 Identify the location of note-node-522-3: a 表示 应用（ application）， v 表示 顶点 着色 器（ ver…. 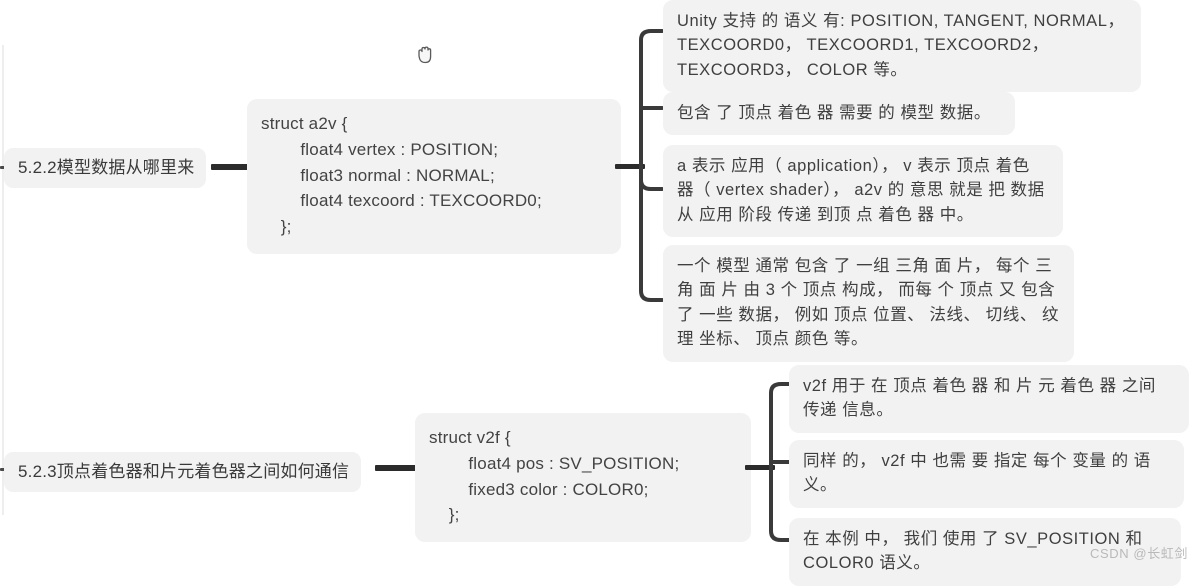
(863, 191).